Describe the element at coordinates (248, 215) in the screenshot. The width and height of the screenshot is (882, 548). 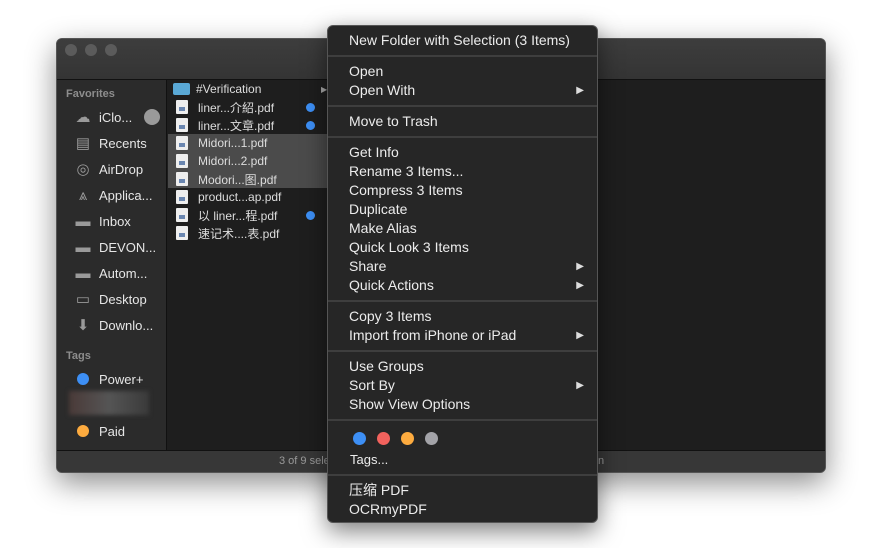
I see `file-row: 以 liner...程.pdf` at that location.